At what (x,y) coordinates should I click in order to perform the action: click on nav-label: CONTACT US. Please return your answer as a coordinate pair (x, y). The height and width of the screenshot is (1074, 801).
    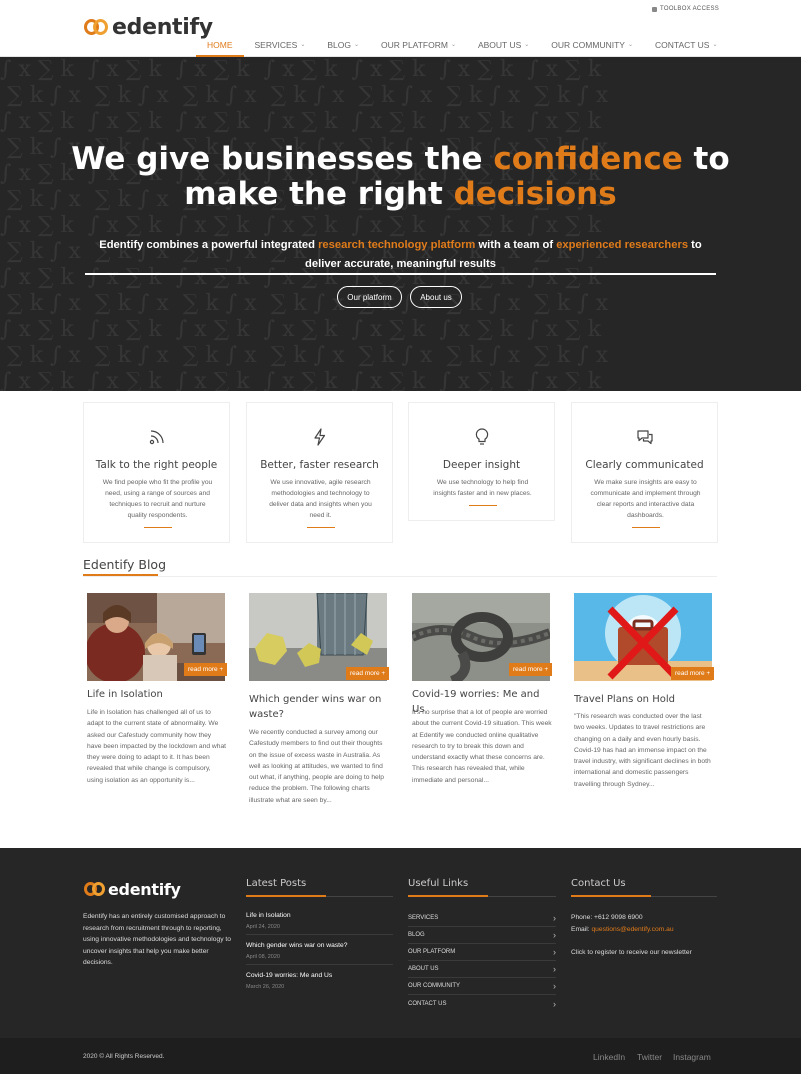
    Looking at the image, I should click on (682, 45).